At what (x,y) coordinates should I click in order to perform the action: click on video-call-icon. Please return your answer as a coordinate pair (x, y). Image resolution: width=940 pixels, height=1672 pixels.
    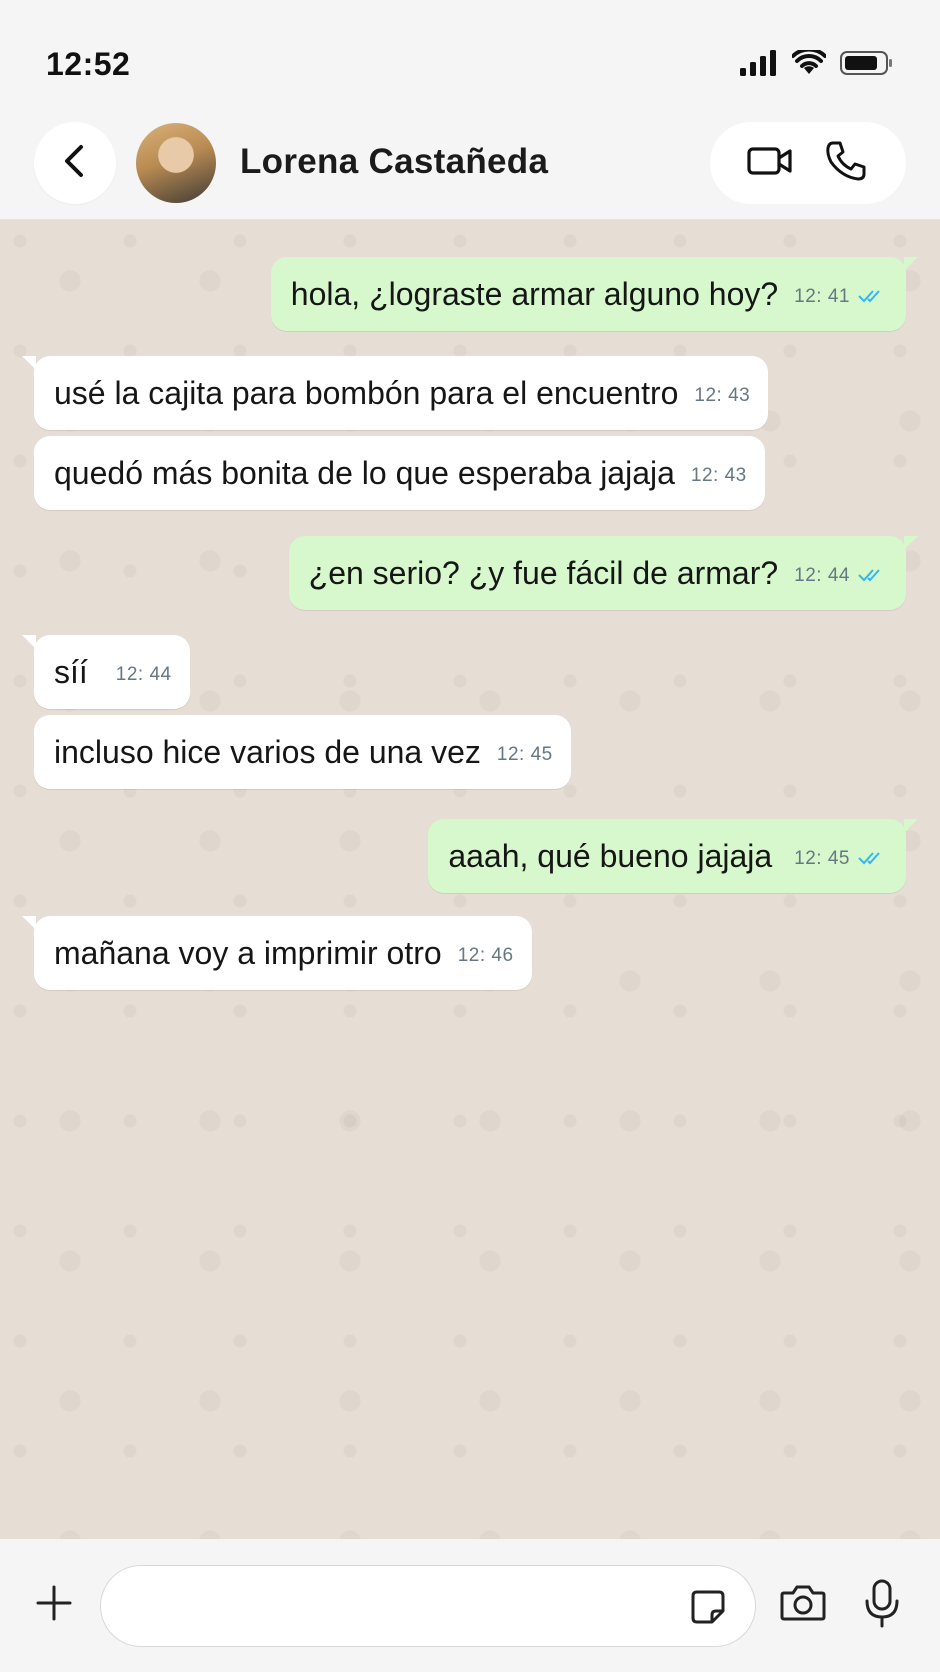
    Looking at the image, I should click on (770, 163).